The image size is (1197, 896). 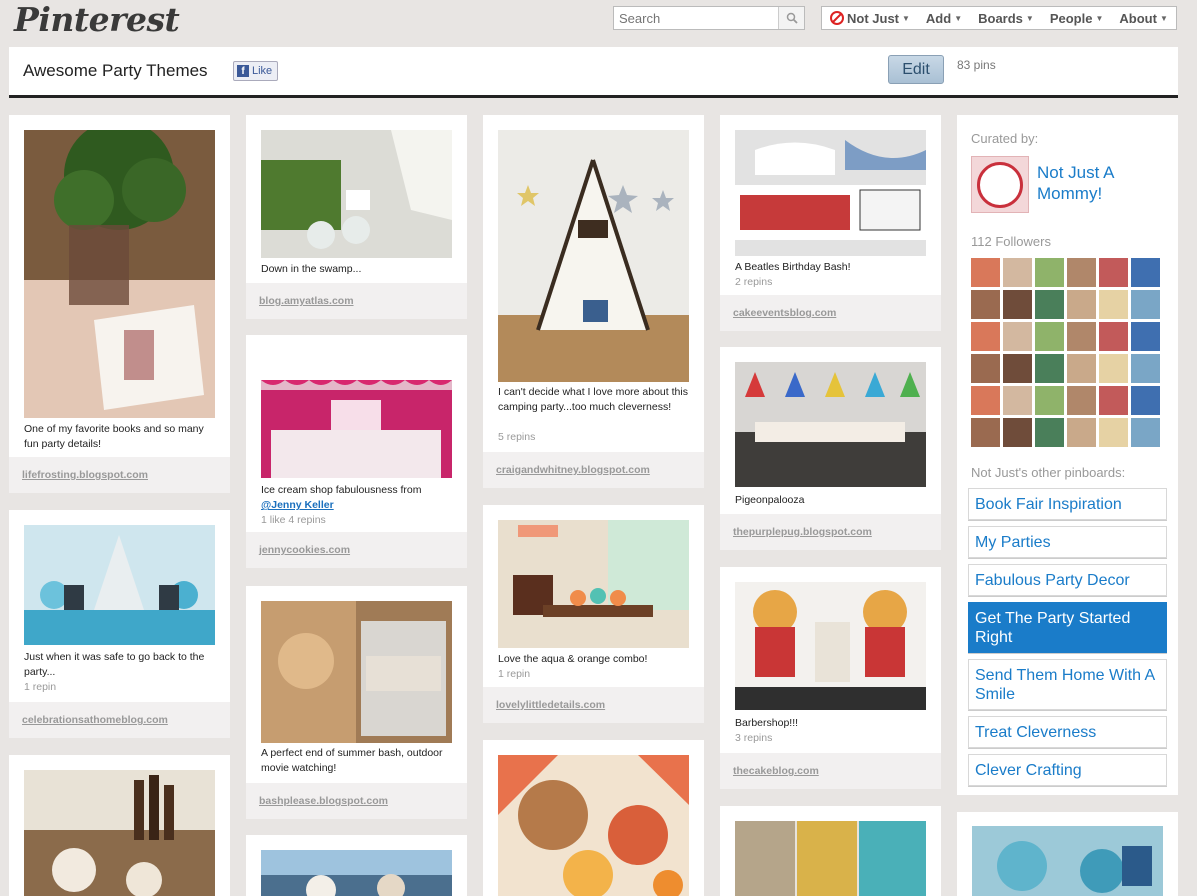 I want to click on nav-about: About ▼, so click(x=1143, y=18).